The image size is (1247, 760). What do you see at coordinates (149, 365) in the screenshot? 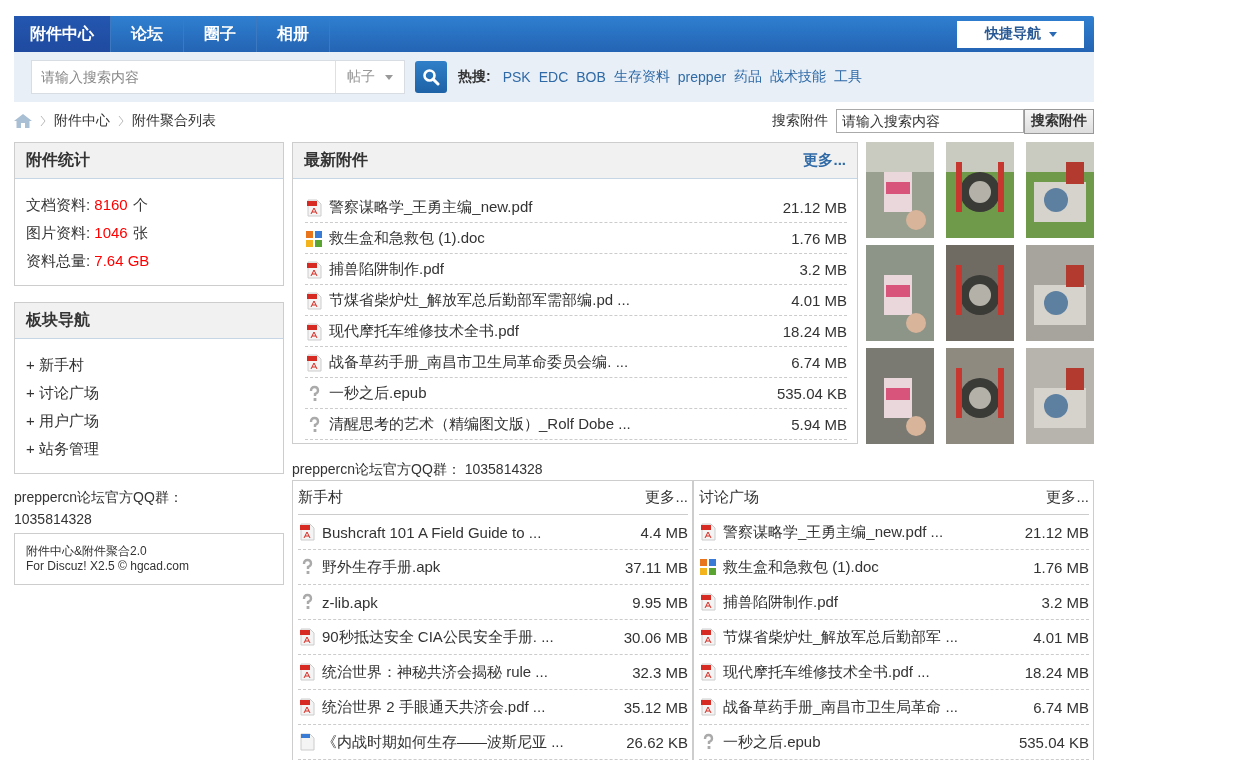
I see `board-link: + 新手村` at bounding box center [149, 365].